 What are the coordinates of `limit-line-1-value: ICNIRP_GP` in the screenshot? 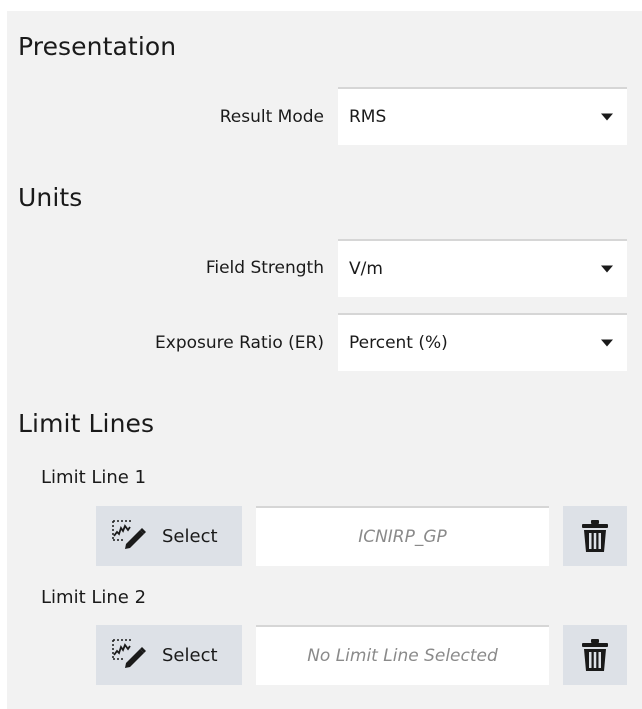 It's located at (402, 536).